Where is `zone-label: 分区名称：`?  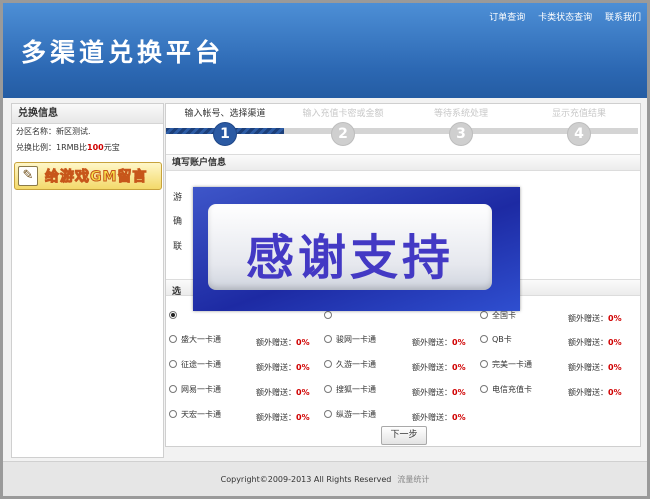
zone-label: 分区名称： is located at coordinates (36, 131).